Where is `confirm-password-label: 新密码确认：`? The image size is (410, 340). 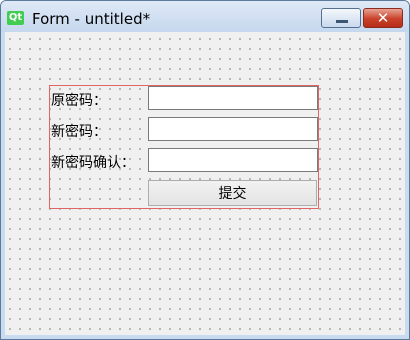
confirm-password-label: 新密码确认： is located at coordinates (93, 163).